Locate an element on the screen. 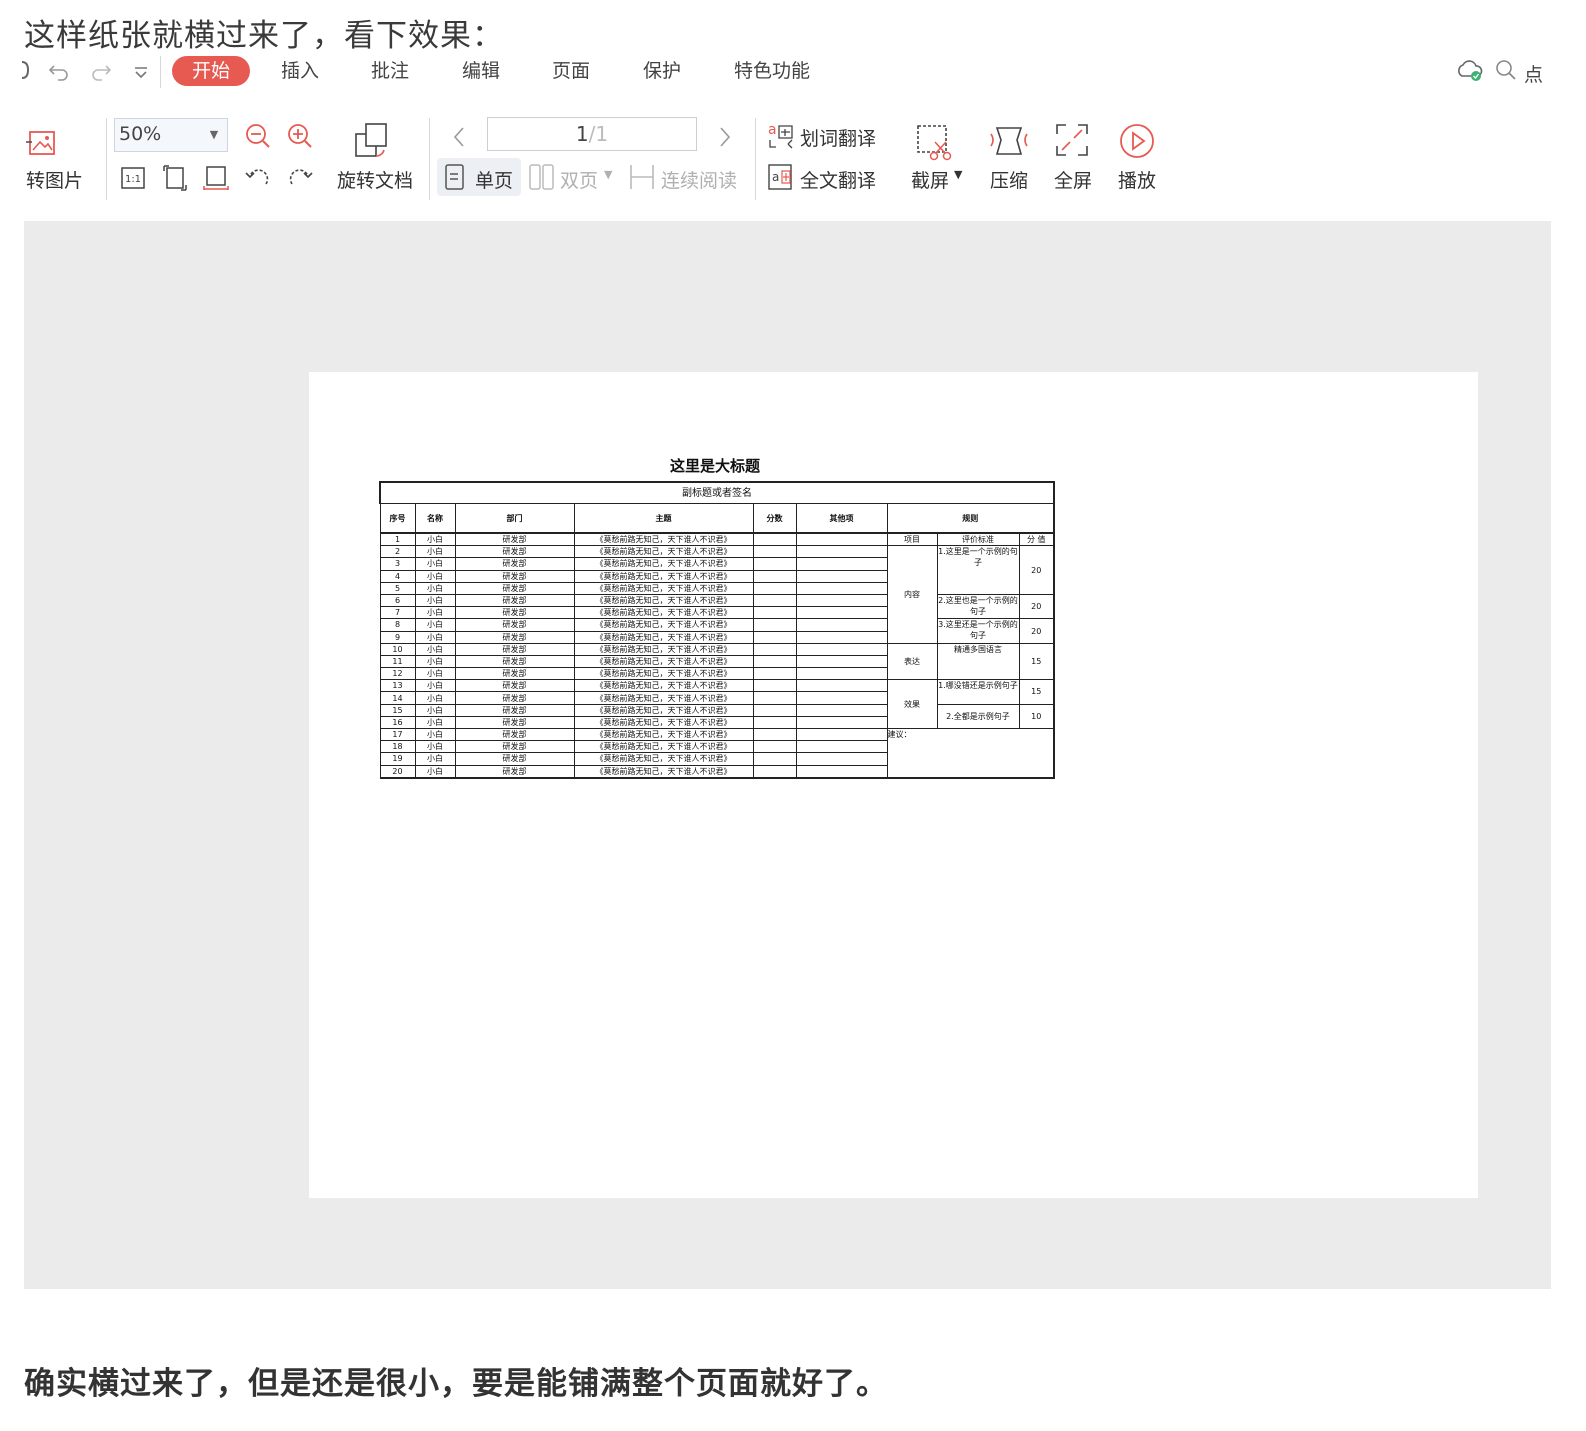  file-menu-icon is located at coordinates (26, 72).